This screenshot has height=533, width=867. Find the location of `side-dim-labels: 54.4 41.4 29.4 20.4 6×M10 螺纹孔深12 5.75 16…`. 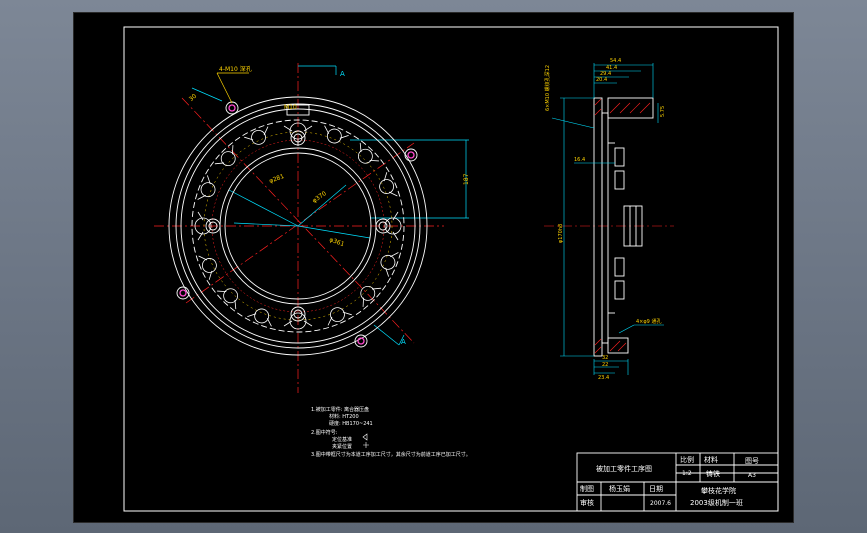

side-dim-labels: 54.4 41.4 29.4 20.4 6×M10 螺纹孔深12 5.75 16… is located at coordinates (605, 219).